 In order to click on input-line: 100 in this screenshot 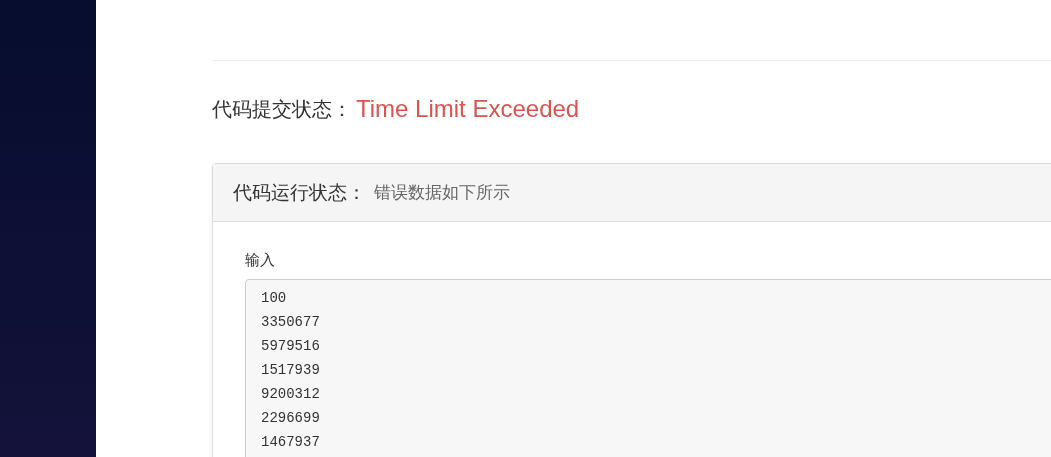, I will do `click(274, 298)`.